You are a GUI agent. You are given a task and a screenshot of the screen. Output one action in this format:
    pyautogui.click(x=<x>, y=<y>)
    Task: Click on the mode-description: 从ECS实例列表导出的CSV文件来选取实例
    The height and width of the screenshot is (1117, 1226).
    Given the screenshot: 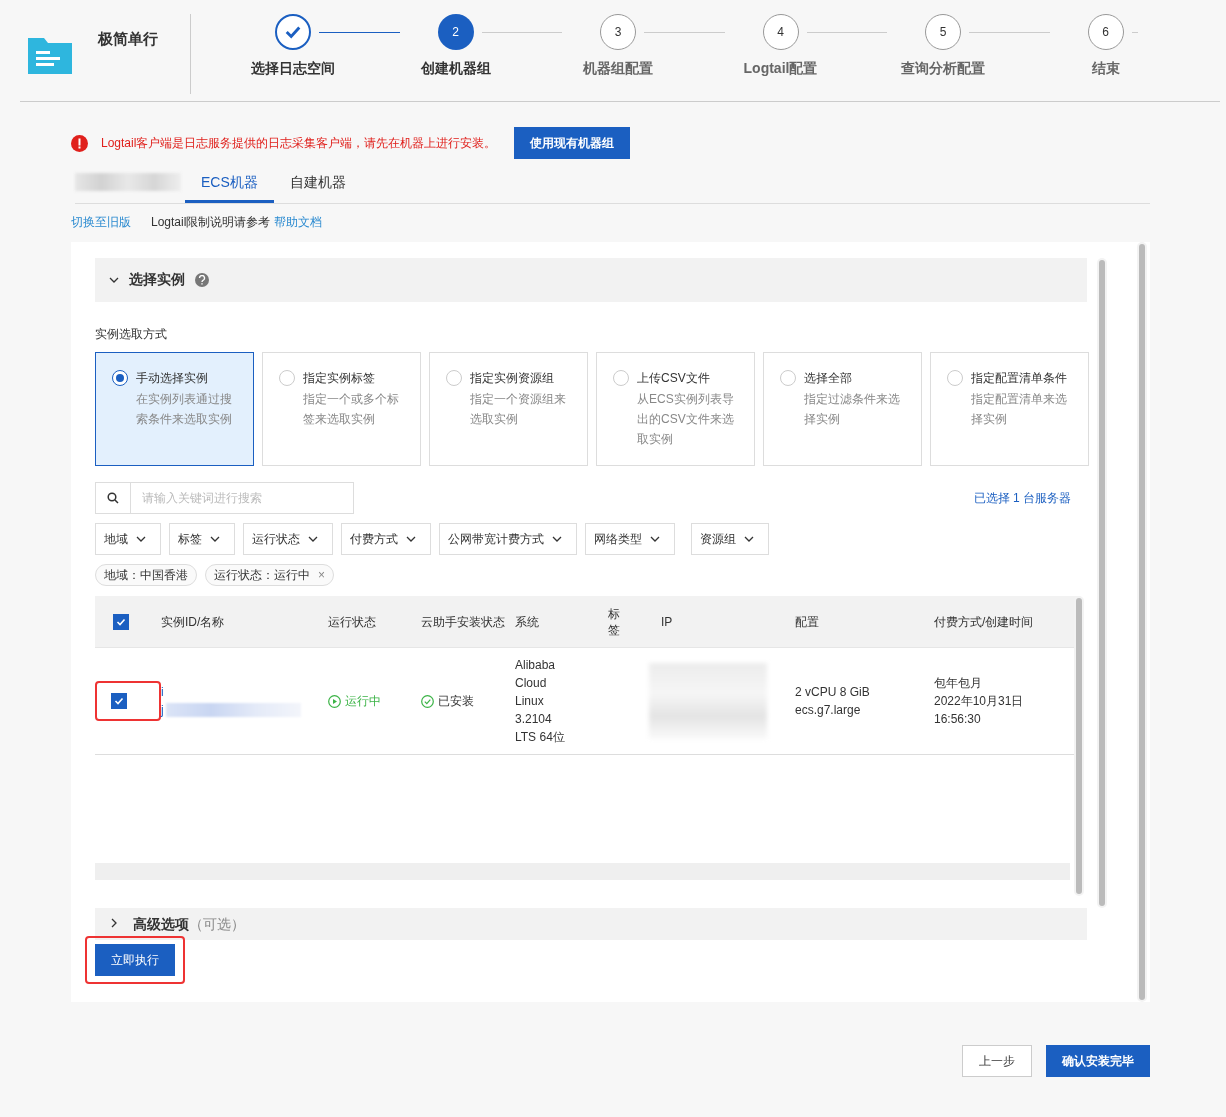 What is the action you would take?
    pyautogui.click(x=686, y=419)
    